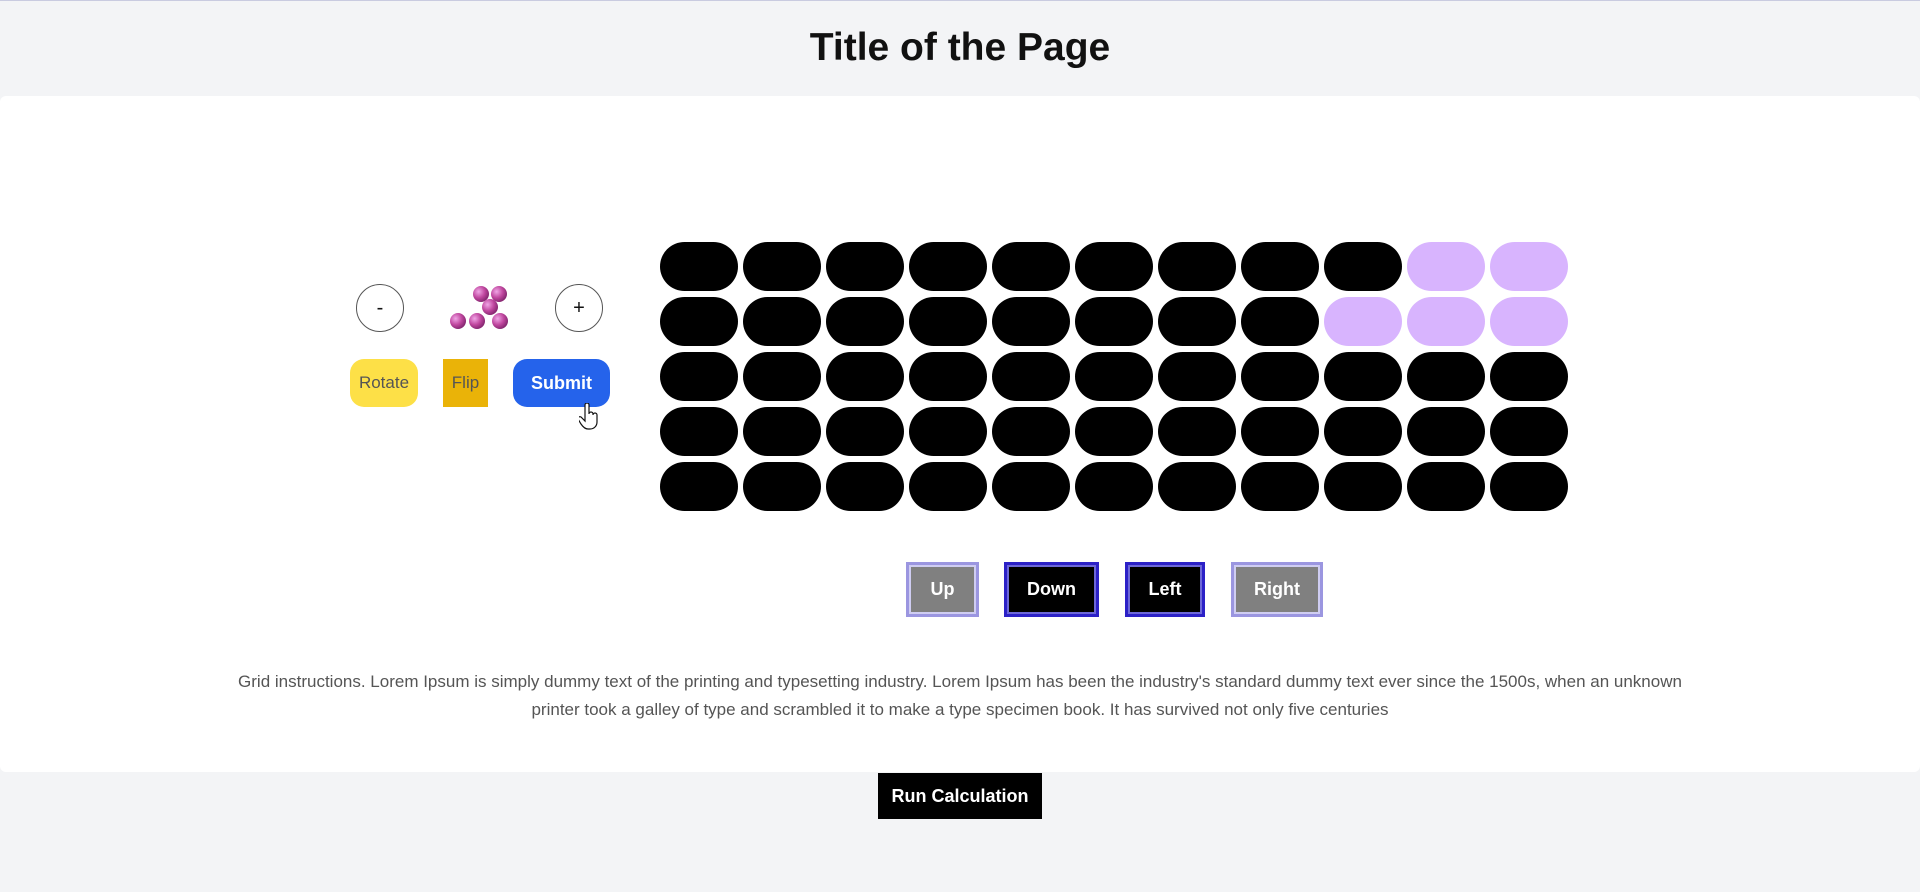 This screenshot has height=892, width=1920. Describe the element at coordinates (588, 416) in the screenshot. I see `hand-cursor-icon` at that location.